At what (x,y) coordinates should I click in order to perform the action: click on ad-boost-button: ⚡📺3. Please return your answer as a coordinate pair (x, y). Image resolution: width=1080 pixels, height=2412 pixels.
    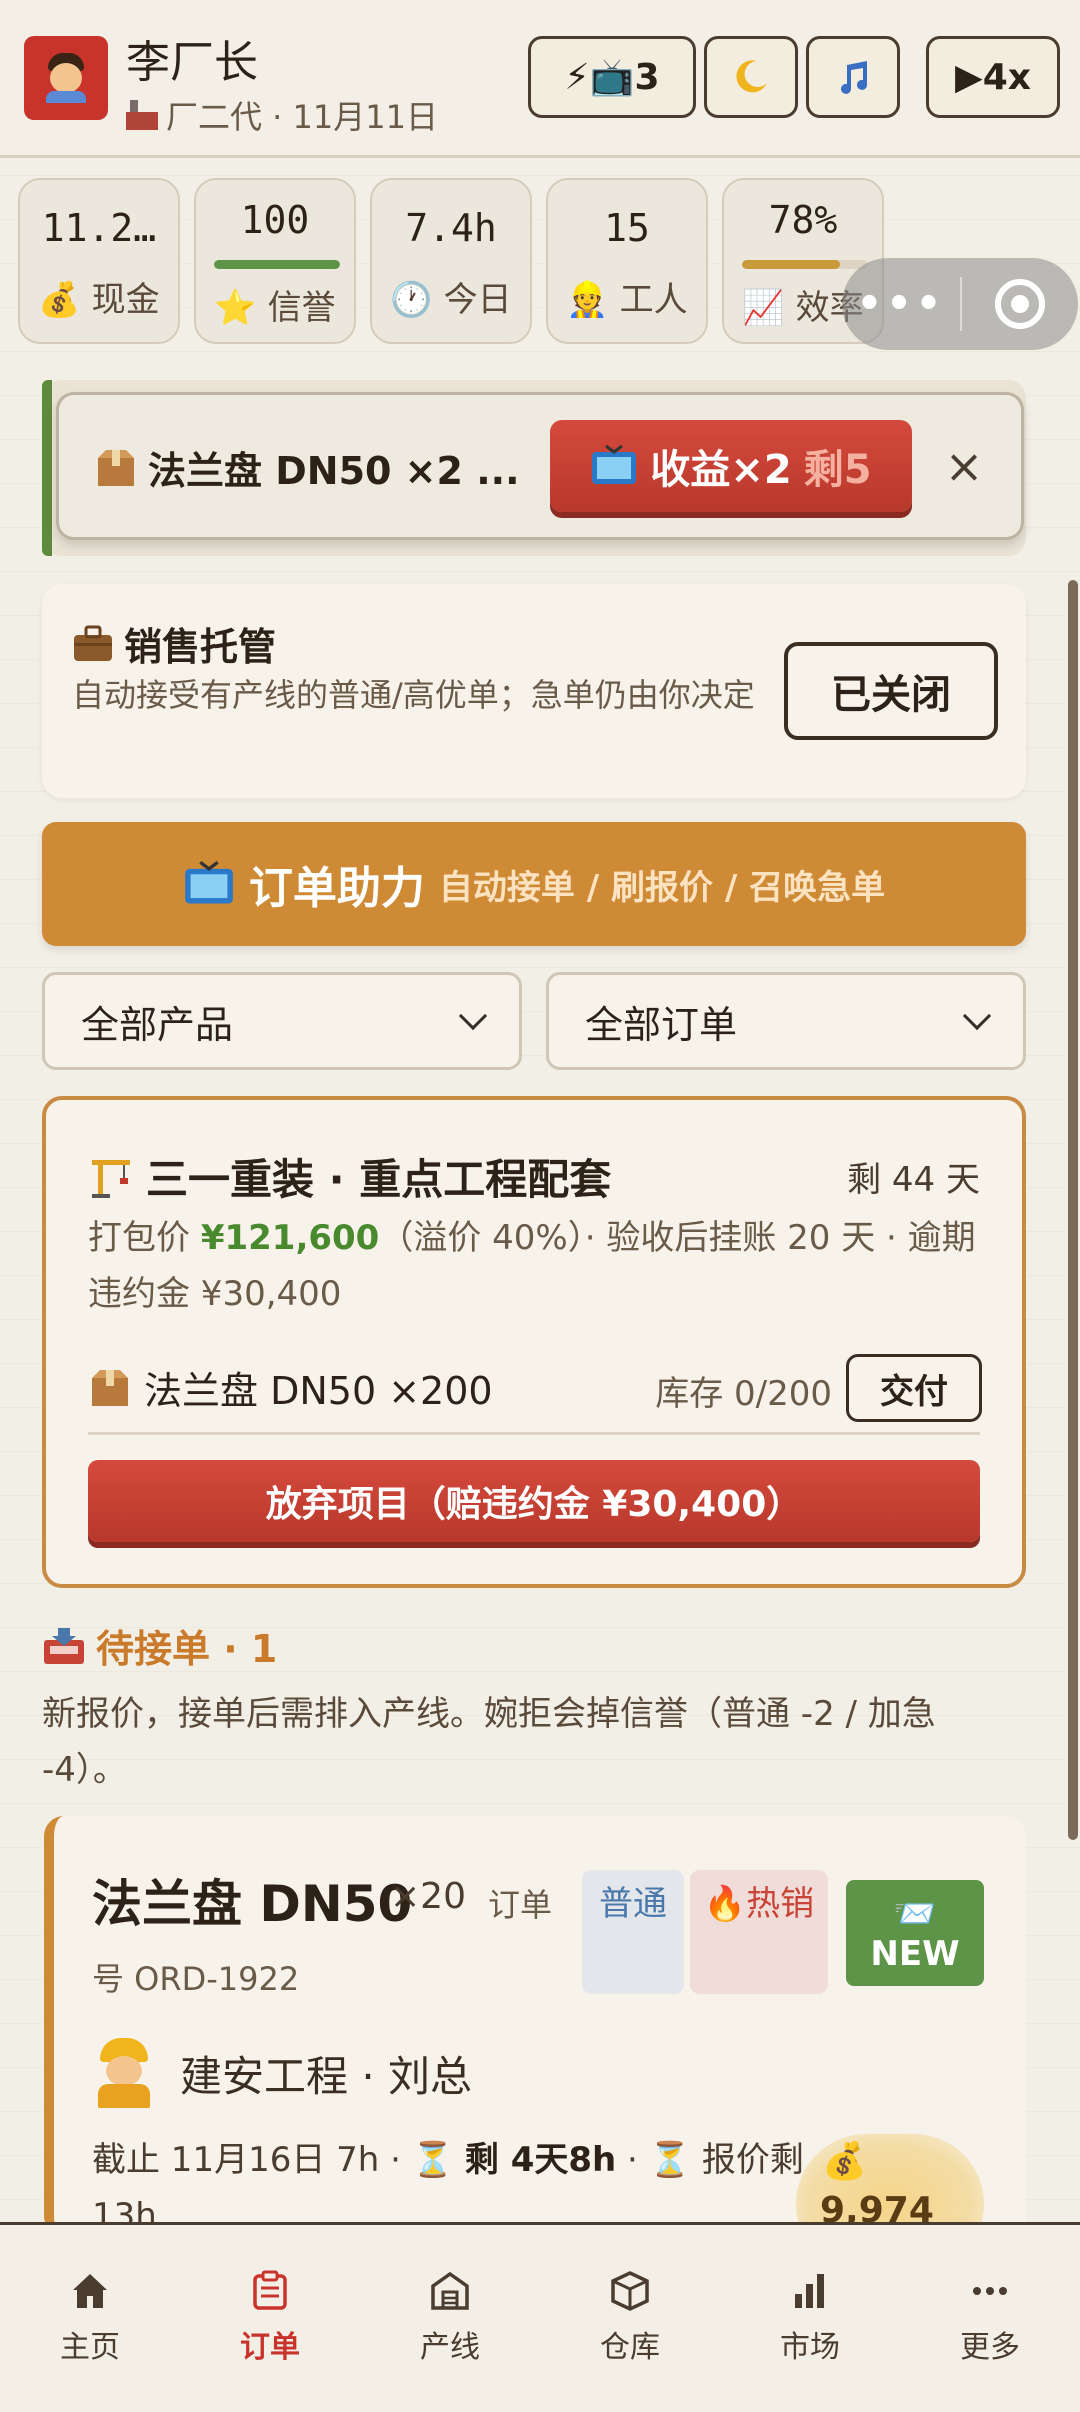
    Looking at the image, I should click on (612, 77).